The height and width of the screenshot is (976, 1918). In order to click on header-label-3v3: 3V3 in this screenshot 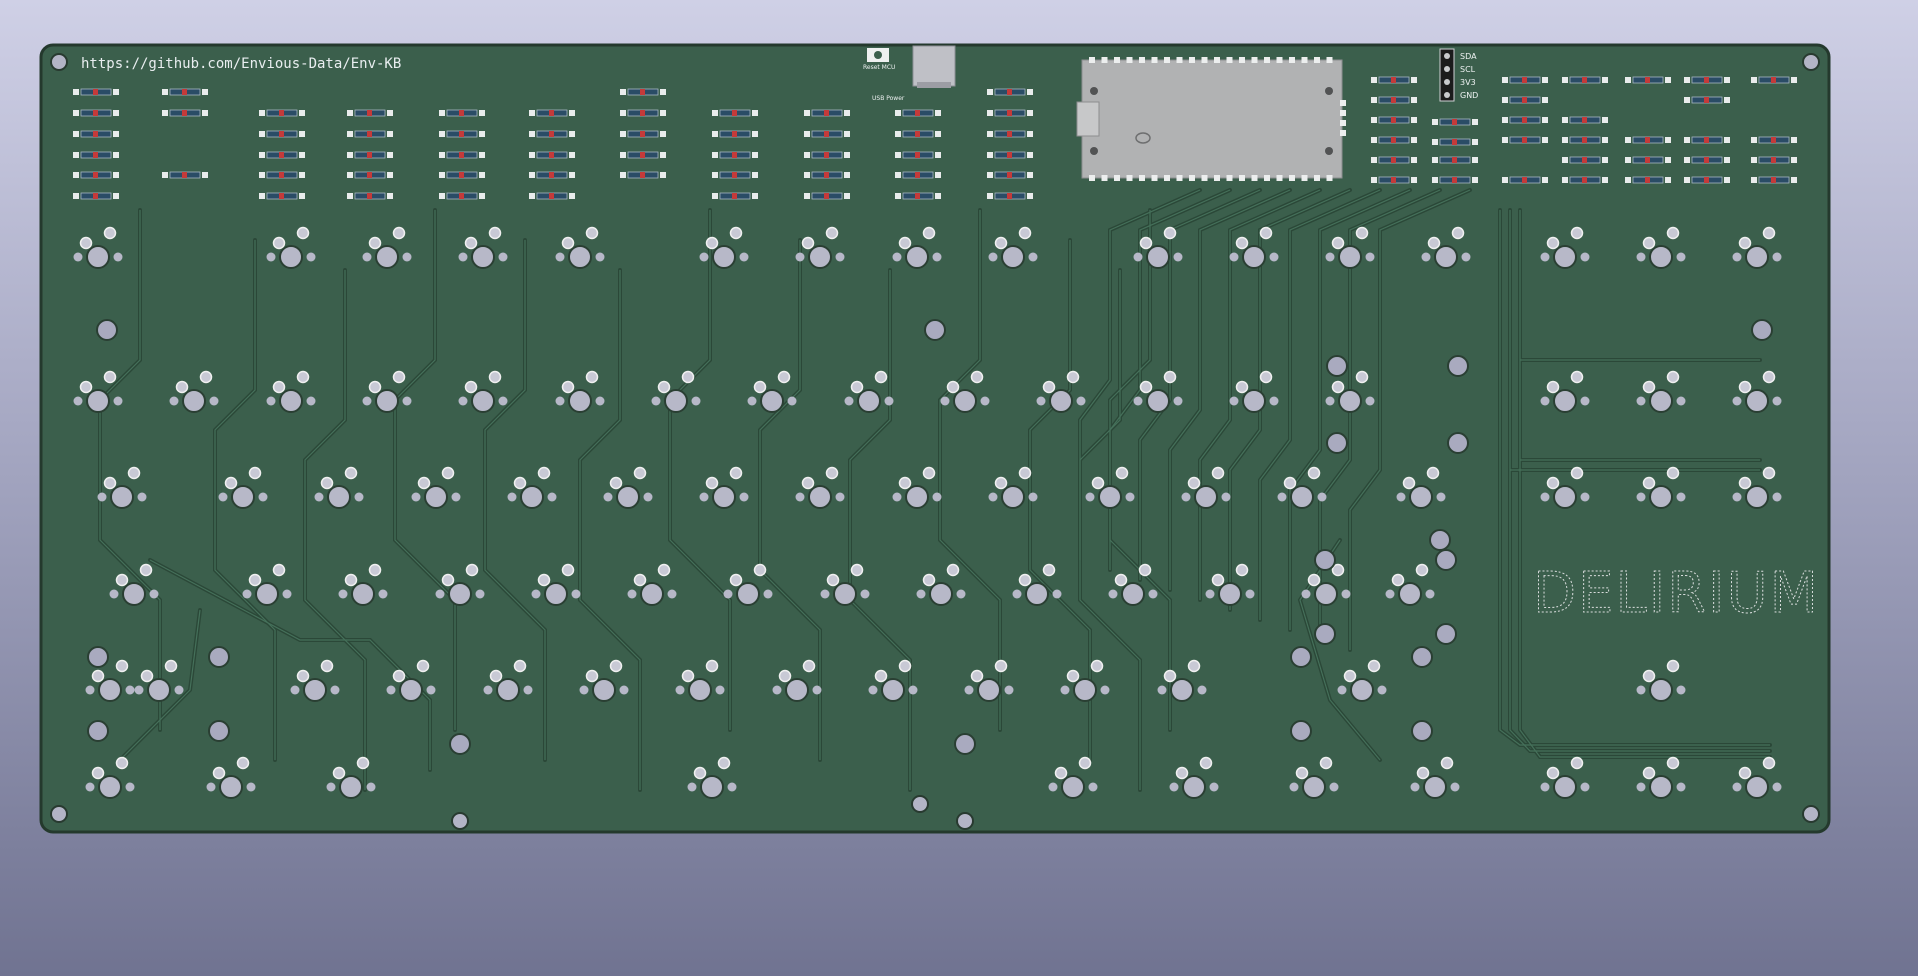, I will do `click(1468, 82)`.